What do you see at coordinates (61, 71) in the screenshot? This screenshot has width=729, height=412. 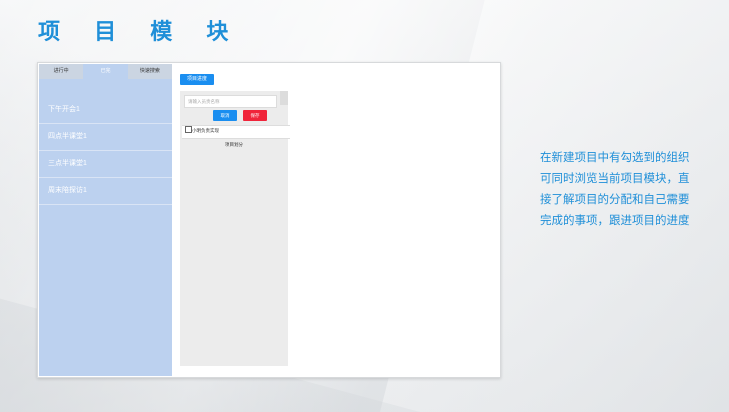 I see `tab-in-progress: 进行中` at bounding box center [61, 71].